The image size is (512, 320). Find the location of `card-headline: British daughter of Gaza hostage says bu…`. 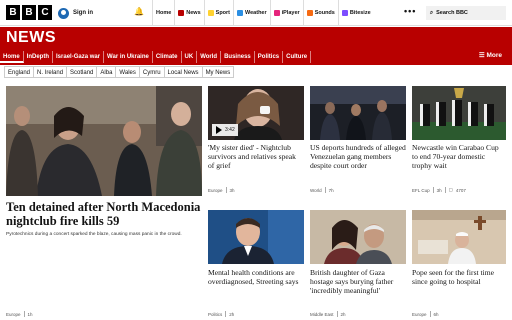

card-headline: British daughter of Gaza hostage says bu… is located at coordinates (358, 281).